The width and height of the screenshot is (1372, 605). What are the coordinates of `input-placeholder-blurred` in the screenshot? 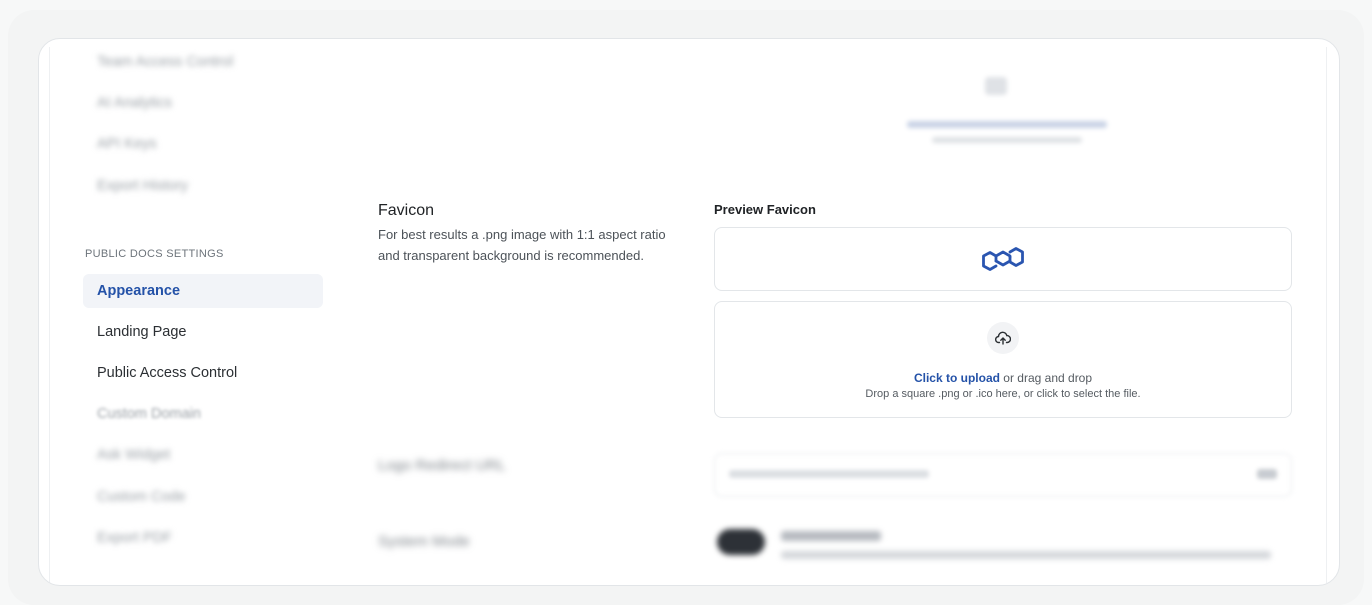 It's located at (829, 474).